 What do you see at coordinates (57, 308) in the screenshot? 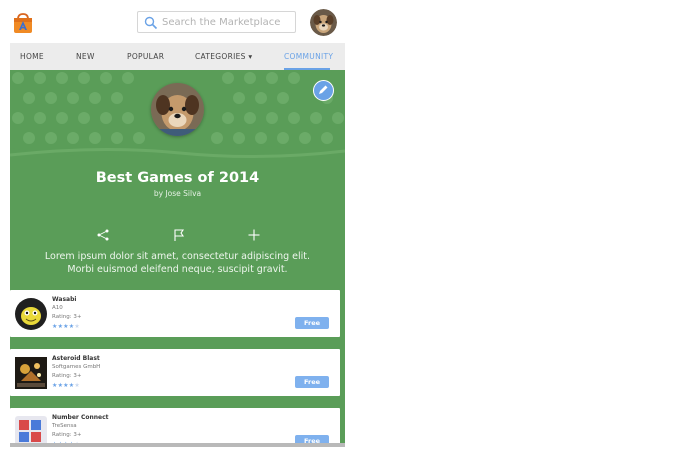
I see `app-developer: A10` at bounding box center [57, 308].